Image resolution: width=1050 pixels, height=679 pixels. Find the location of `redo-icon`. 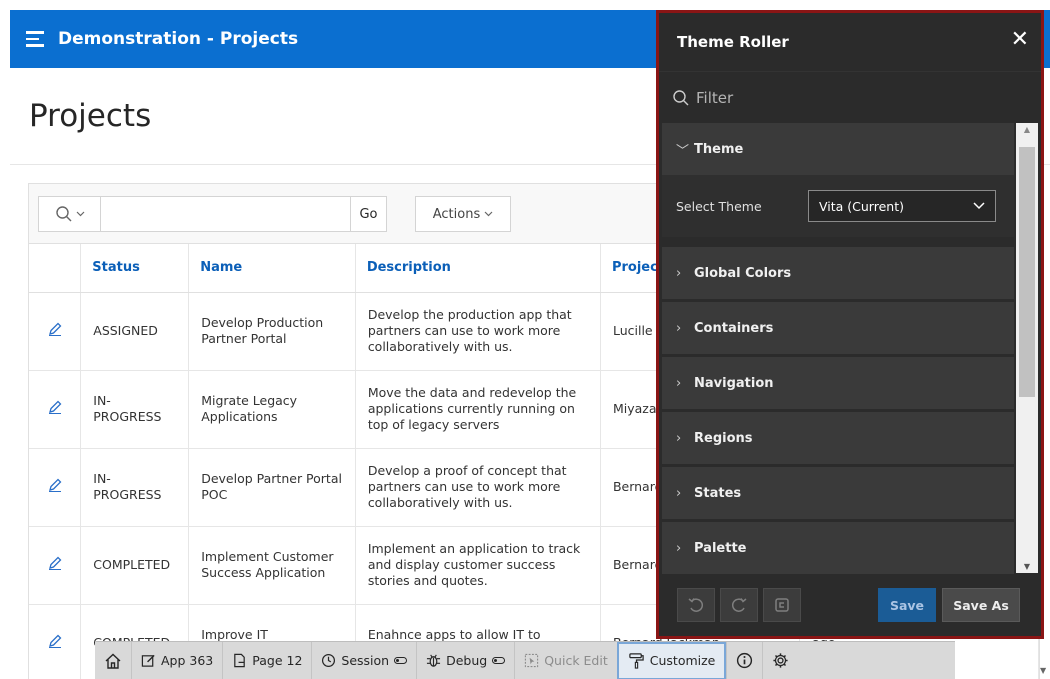

redo-icon is located at coordinates (739, 605).